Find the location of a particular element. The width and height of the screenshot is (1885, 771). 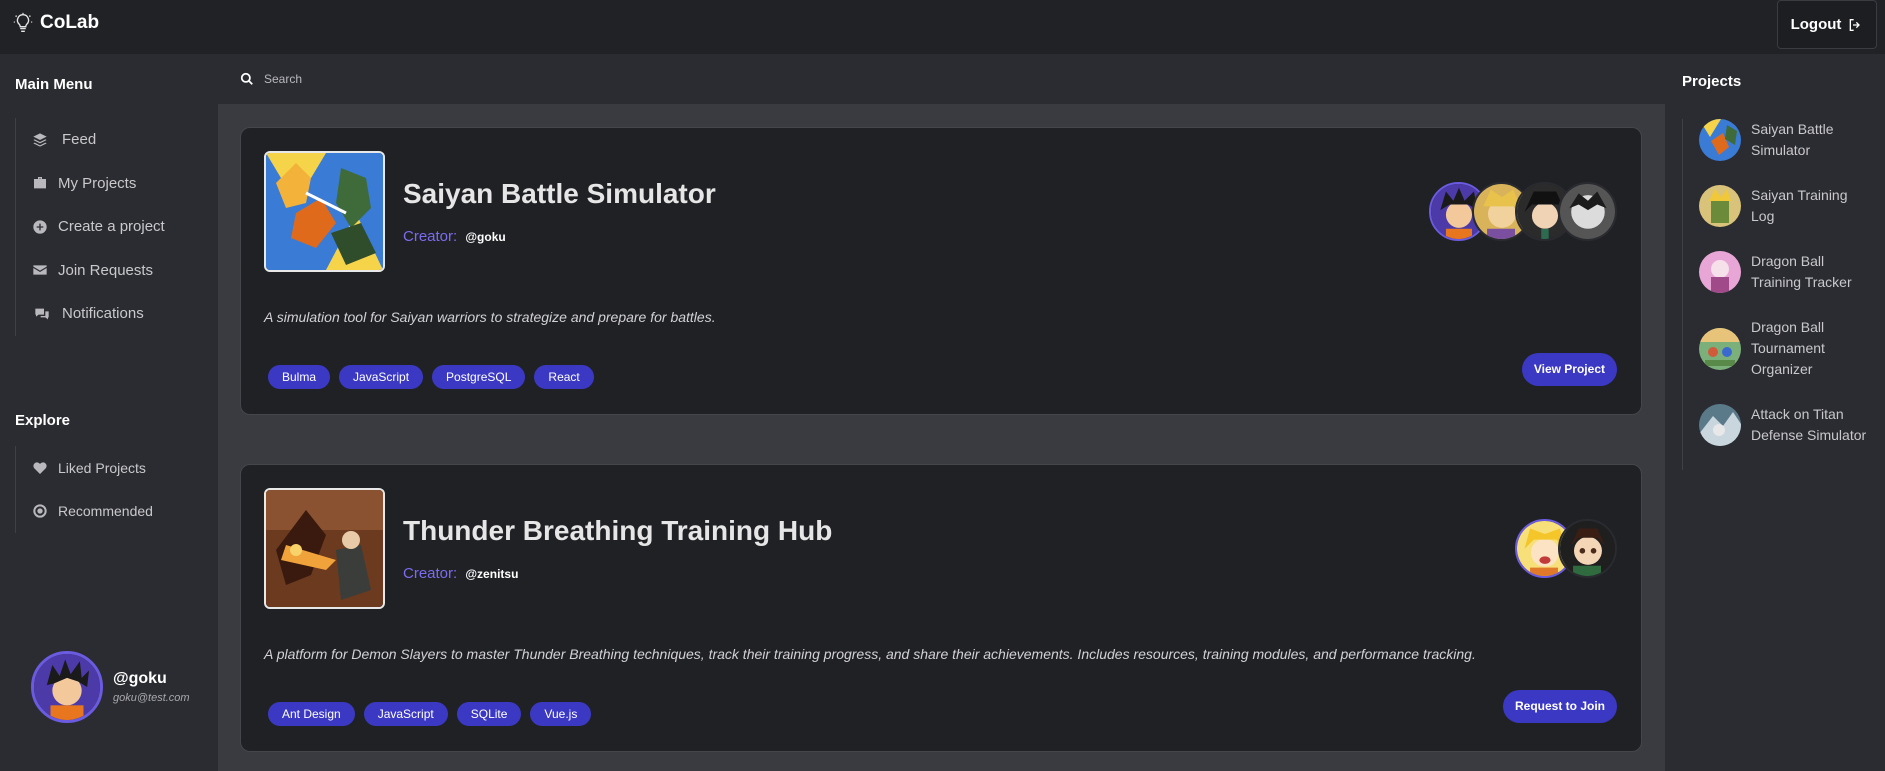

logout-icon is located at coordinates (1855, 24).